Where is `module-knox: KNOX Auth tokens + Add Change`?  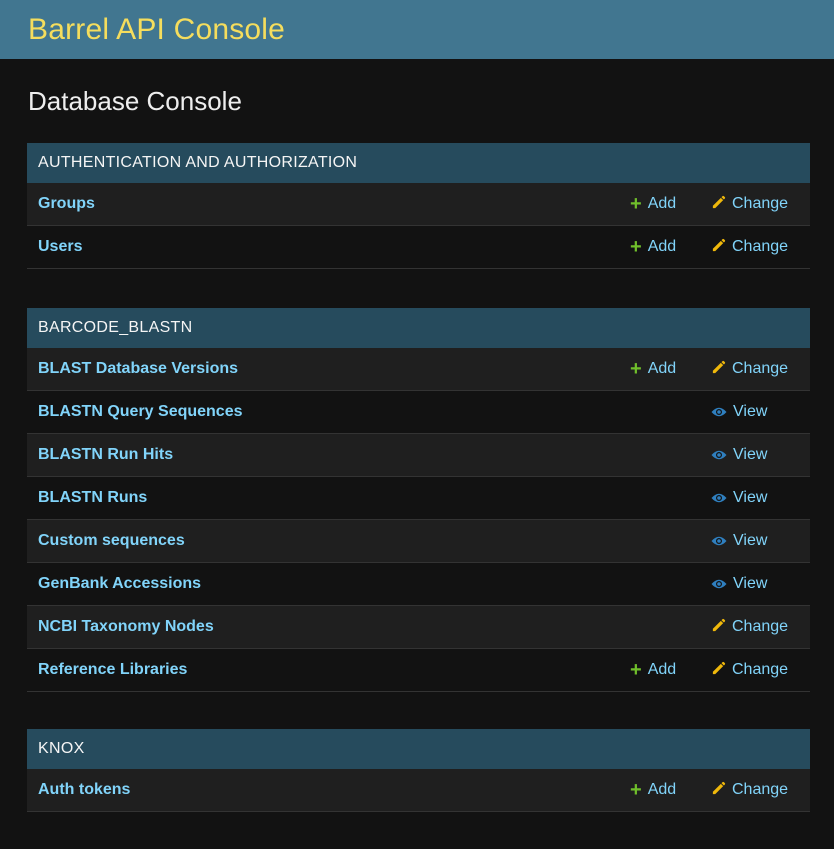 module-knox: KNOX Auth tokens + Add Change is located at coordinates (418, 770).